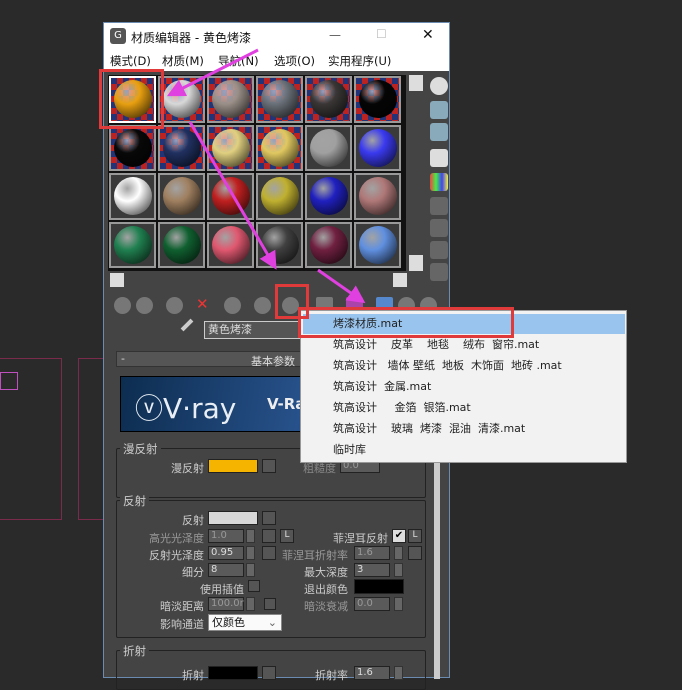 This screenshot has width=682, height=690. What do you see at coordinates (341, 286) in the screenshot?
I see `arrow-to-menu` at bounding box center [341, 286].